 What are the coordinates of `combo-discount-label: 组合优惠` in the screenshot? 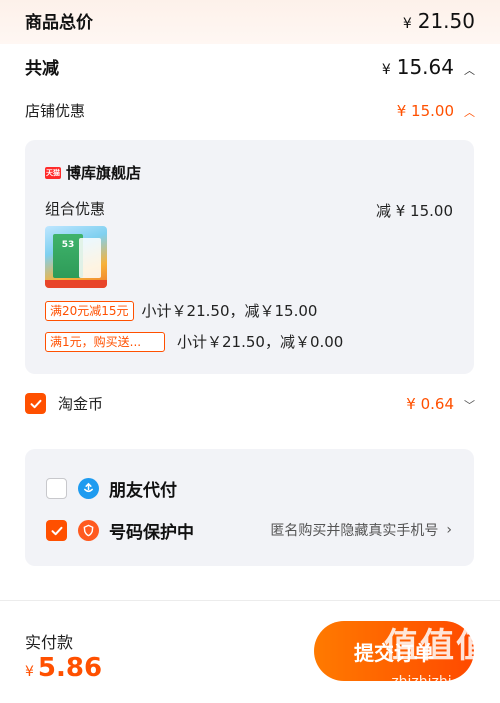 It's located at (75, 209).